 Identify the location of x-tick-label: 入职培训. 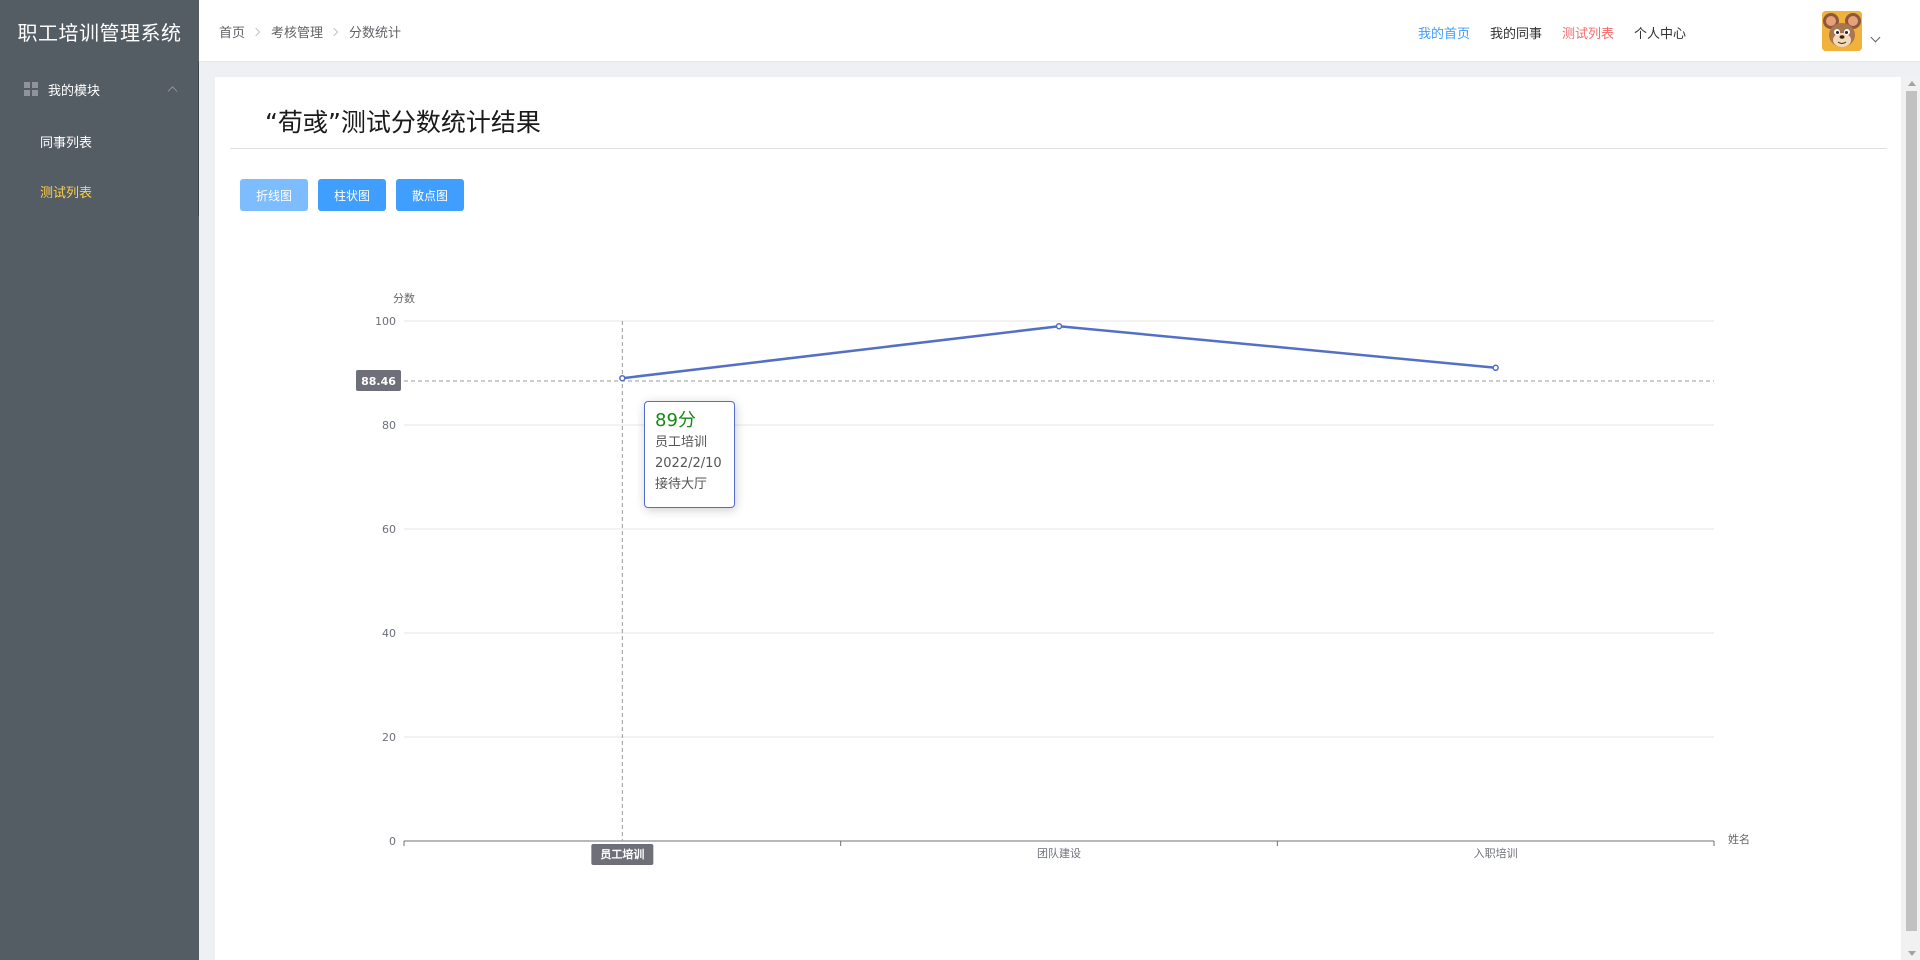
(1496, 853).